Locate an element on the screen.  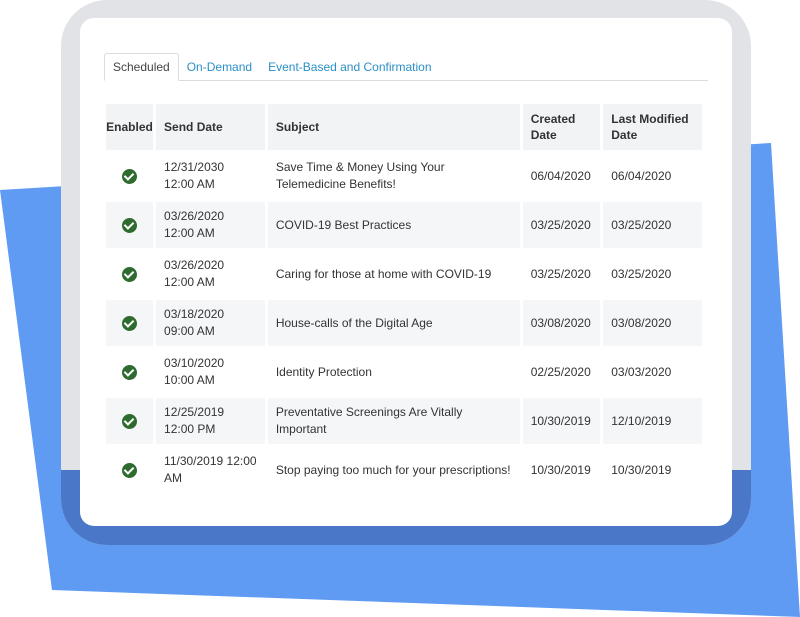
send-date-cell: 11/30/2019 12:00 AM is located at coordinates (210, 469).